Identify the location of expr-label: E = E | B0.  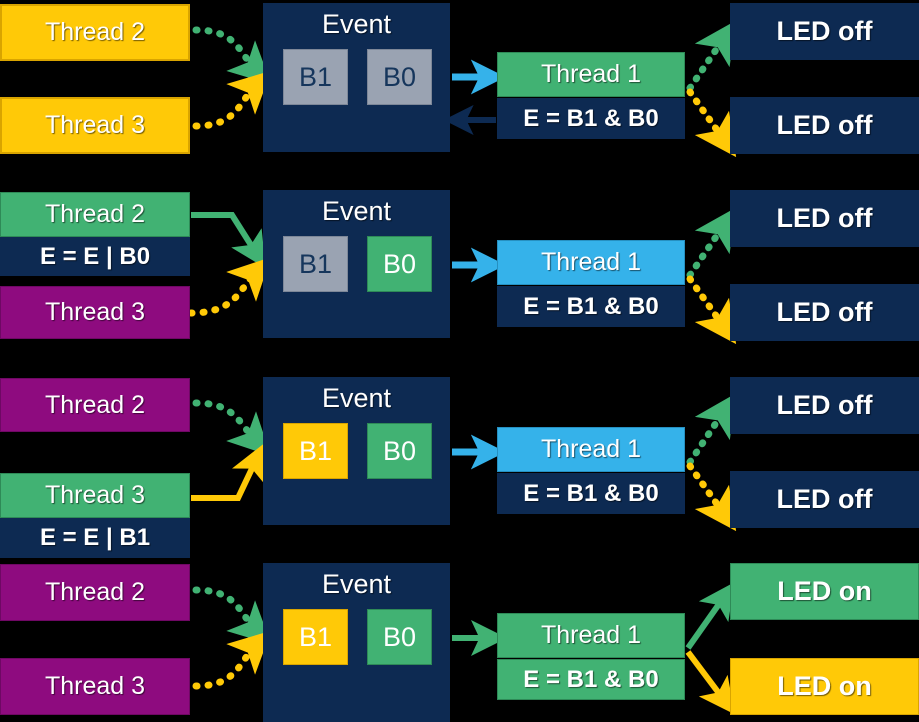
(95, 256).